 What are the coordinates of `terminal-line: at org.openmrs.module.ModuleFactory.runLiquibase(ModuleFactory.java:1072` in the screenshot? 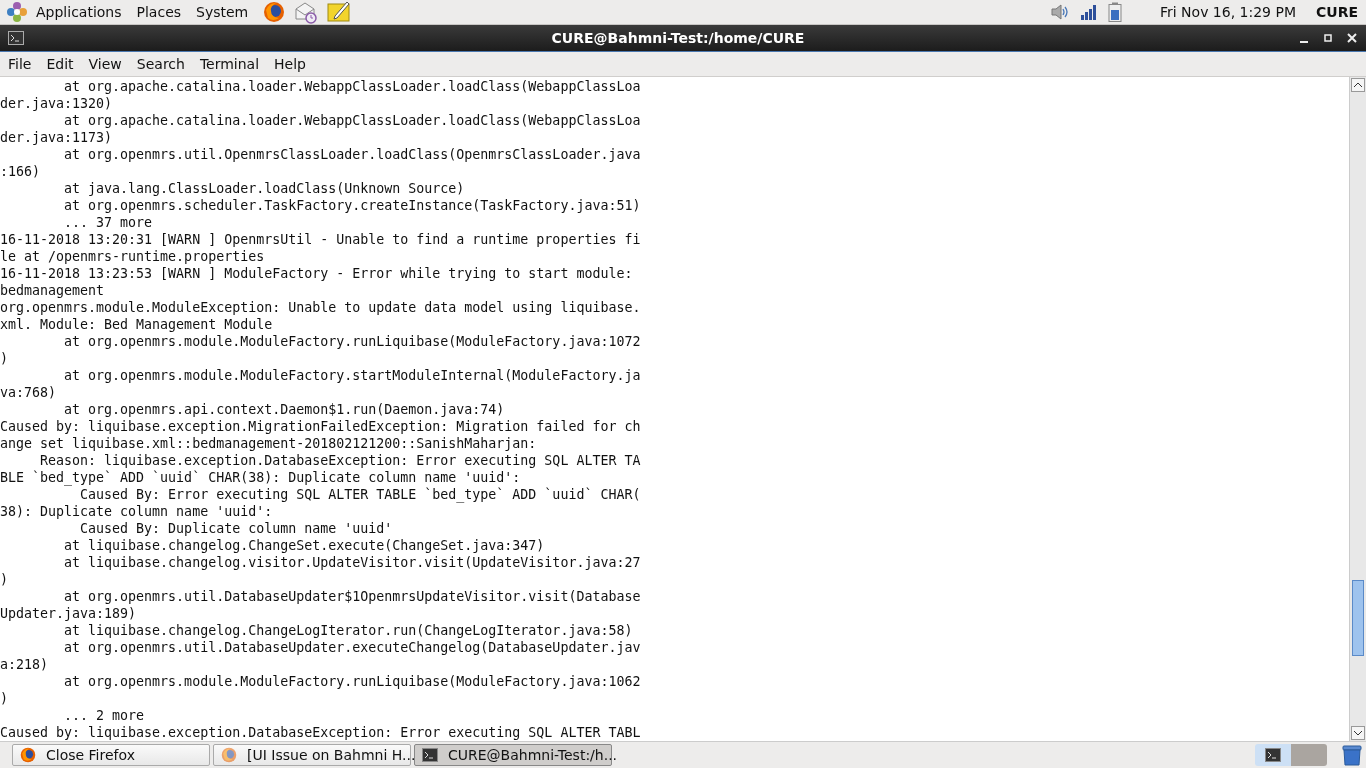 It's located at (352, 341).